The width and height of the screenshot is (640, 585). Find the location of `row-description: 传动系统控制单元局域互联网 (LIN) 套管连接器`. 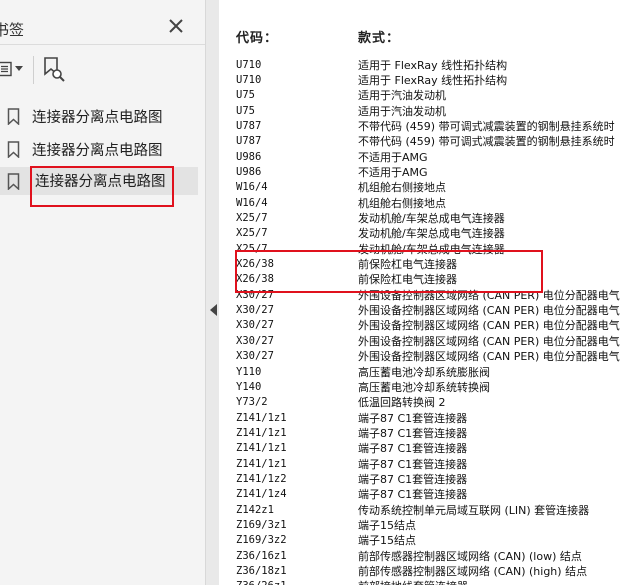

row-description: 传动系统控制单元局域互联网 (LIN) 套管连接器 is located at coordinates (474, 510).